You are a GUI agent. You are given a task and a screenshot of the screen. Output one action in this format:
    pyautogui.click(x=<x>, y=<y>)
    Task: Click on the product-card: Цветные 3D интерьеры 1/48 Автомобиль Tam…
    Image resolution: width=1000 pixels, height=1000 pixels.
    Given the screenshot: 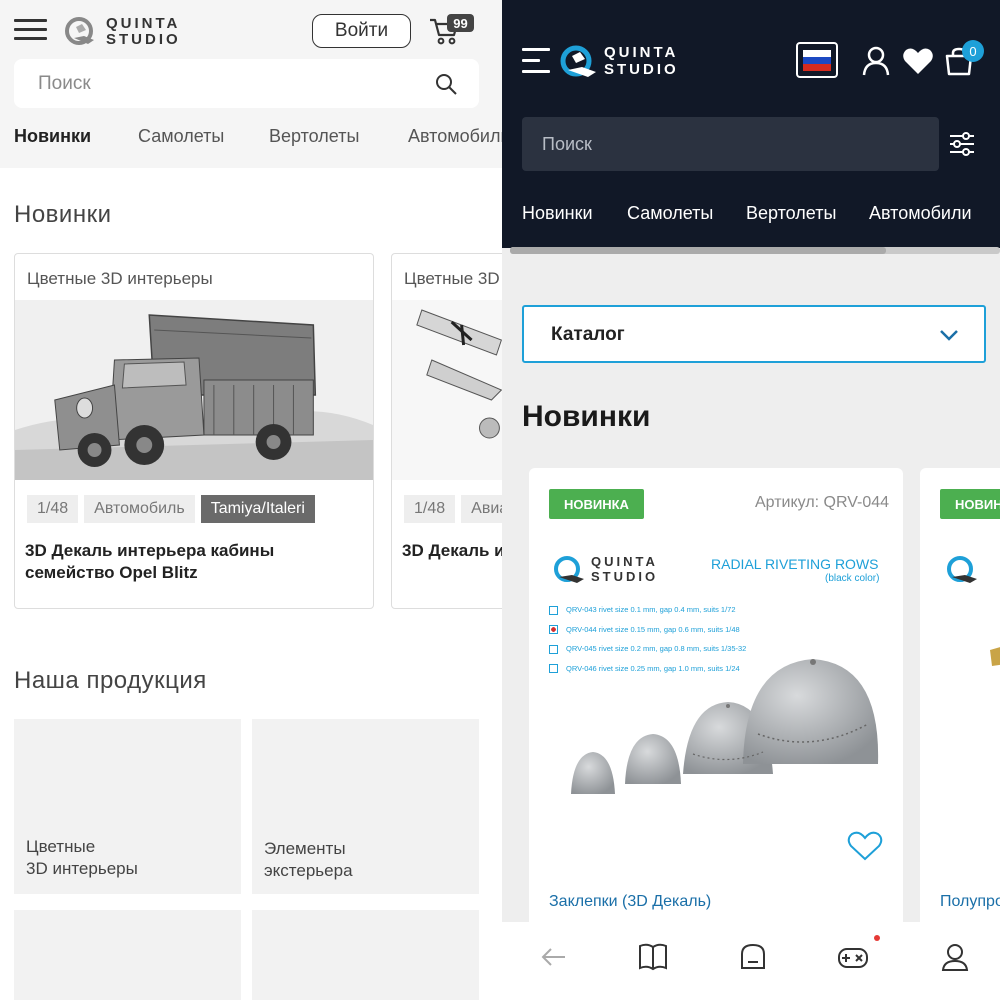 What is the action you would take?
    pyautogui.click(x=194, y=431)
    